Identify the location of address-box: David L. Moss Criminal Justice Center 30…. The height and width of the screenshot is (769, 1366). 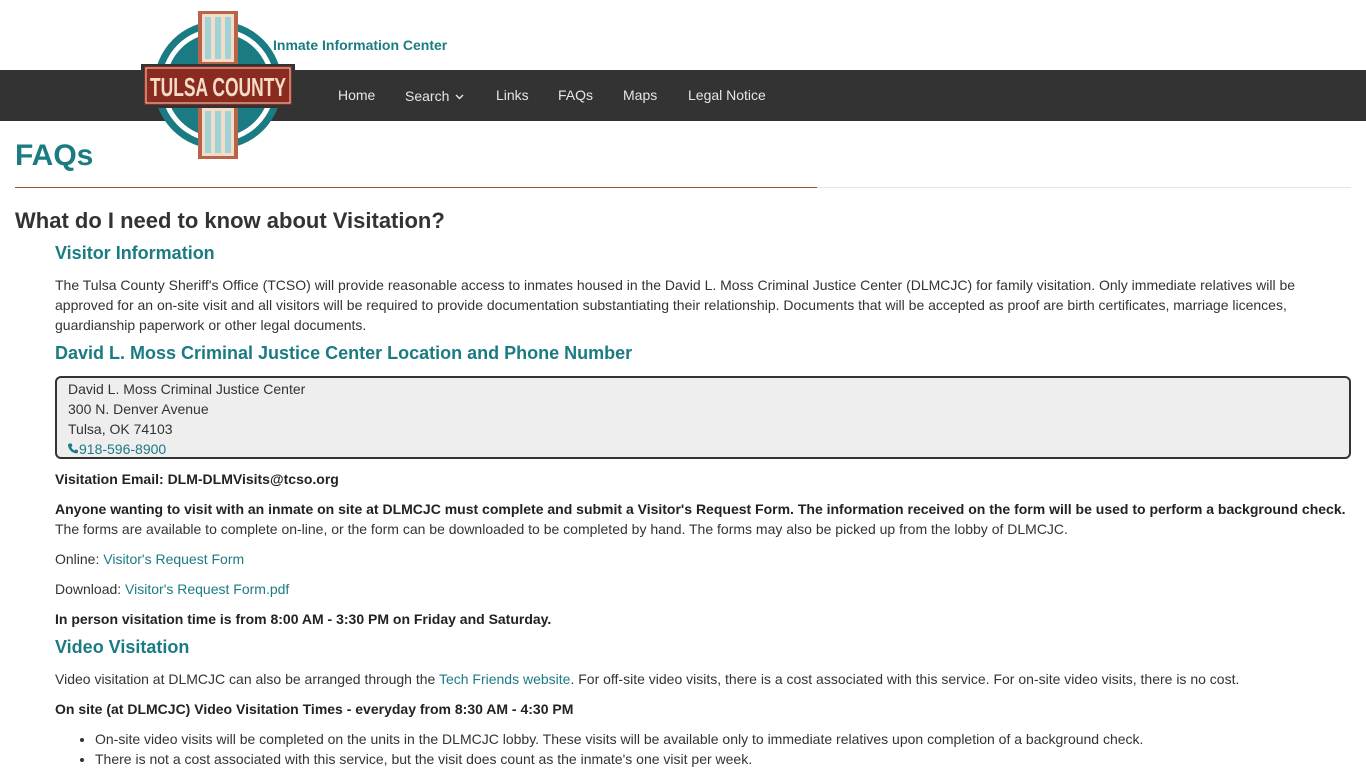
(703, 417).